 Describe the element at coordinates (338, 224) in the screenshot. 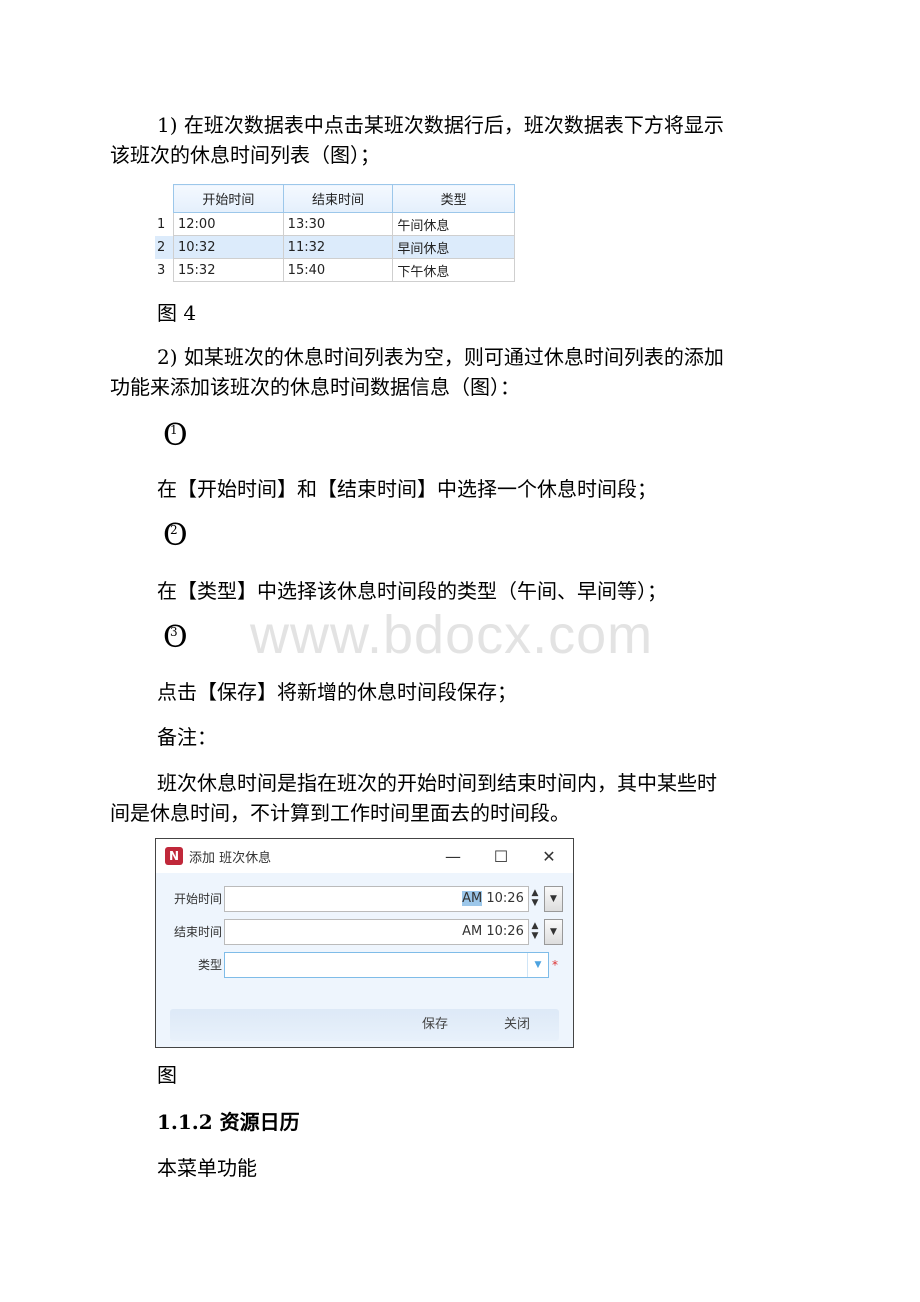

I see `cell-end: 13:30` at that location.